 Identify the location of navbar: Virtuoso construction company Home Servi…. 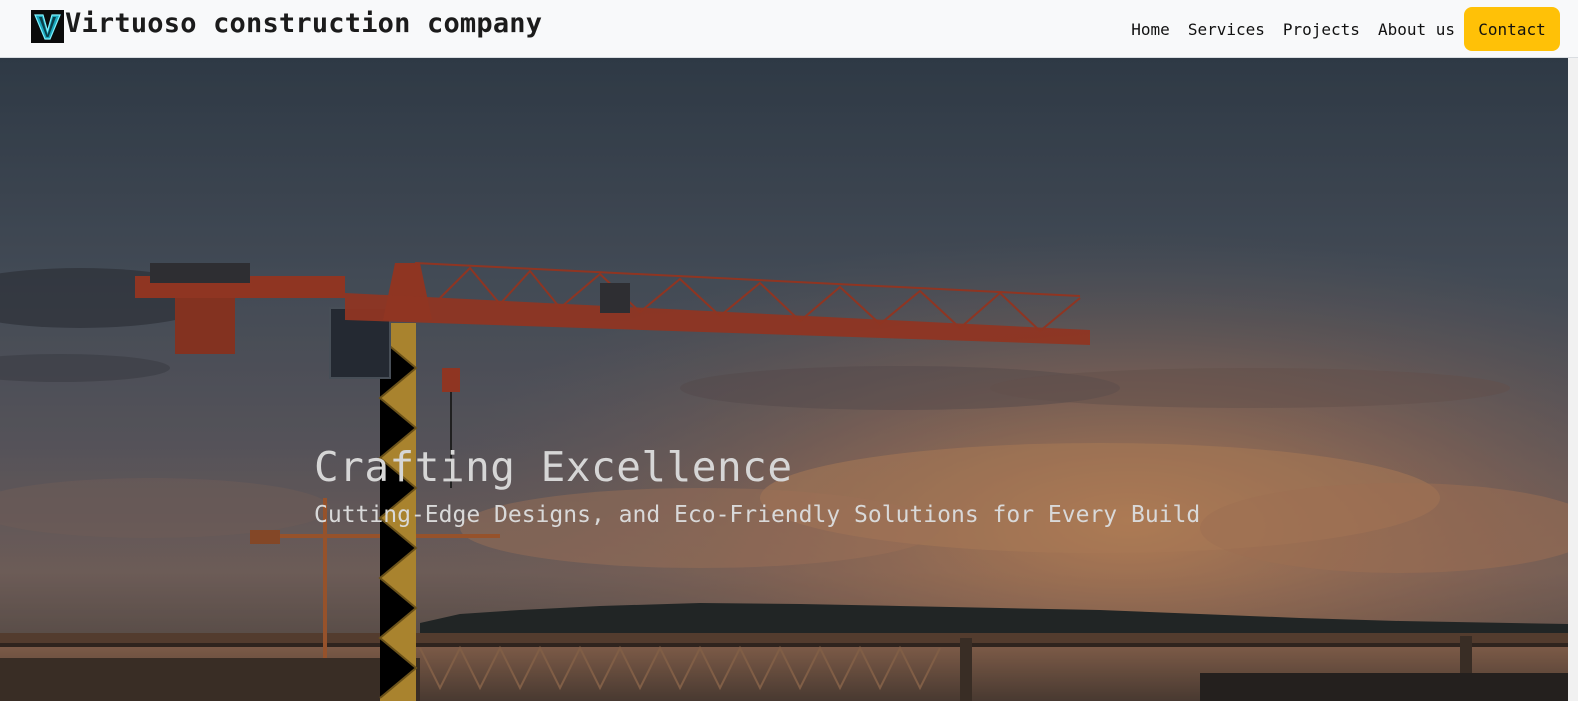
(789, 29).